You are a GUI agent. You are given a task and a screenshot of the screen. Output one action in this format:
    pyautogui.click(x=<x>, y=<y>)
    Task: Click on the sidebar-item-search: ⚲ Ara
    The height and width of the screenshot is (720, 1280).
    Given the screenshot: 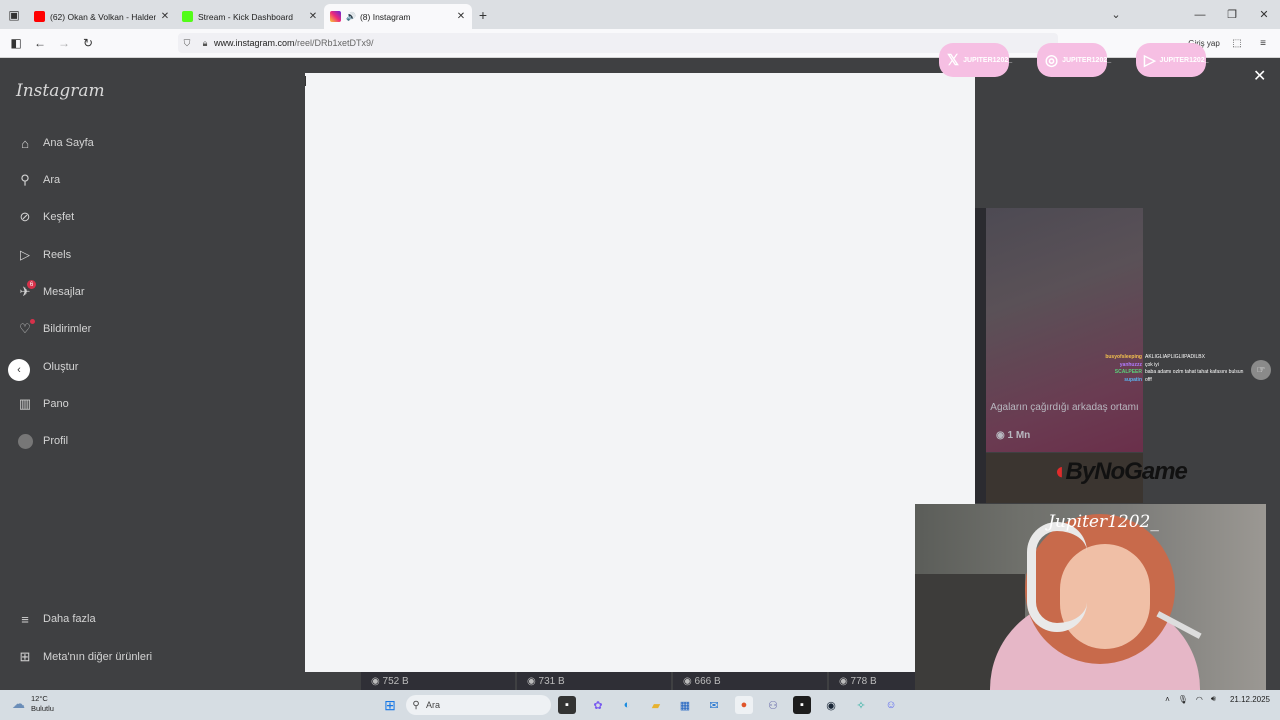 What is the action you would take?
    pyautogui.click(x=38, y=180)
    